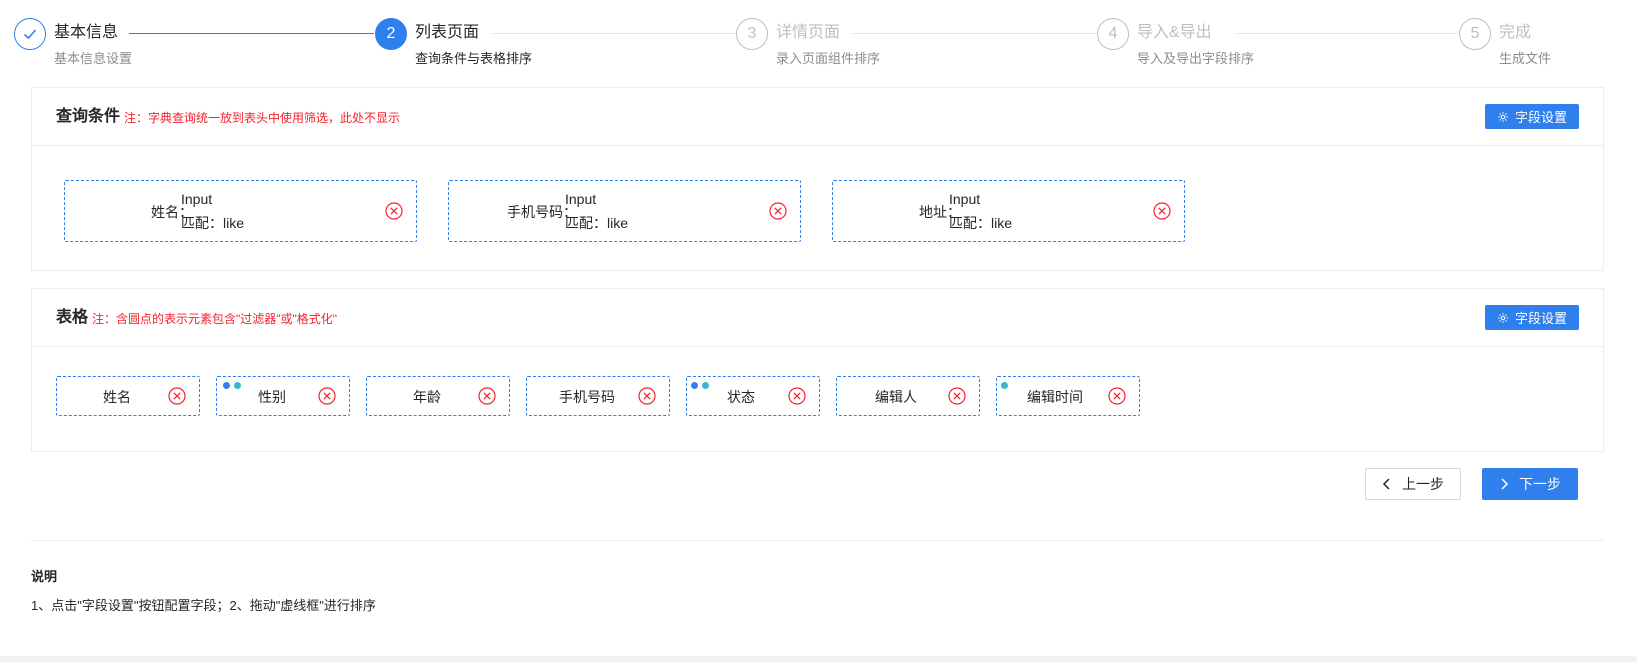 The image size is (1637, 662). I want to click on query-title: 查询条件, so click(88, 116).